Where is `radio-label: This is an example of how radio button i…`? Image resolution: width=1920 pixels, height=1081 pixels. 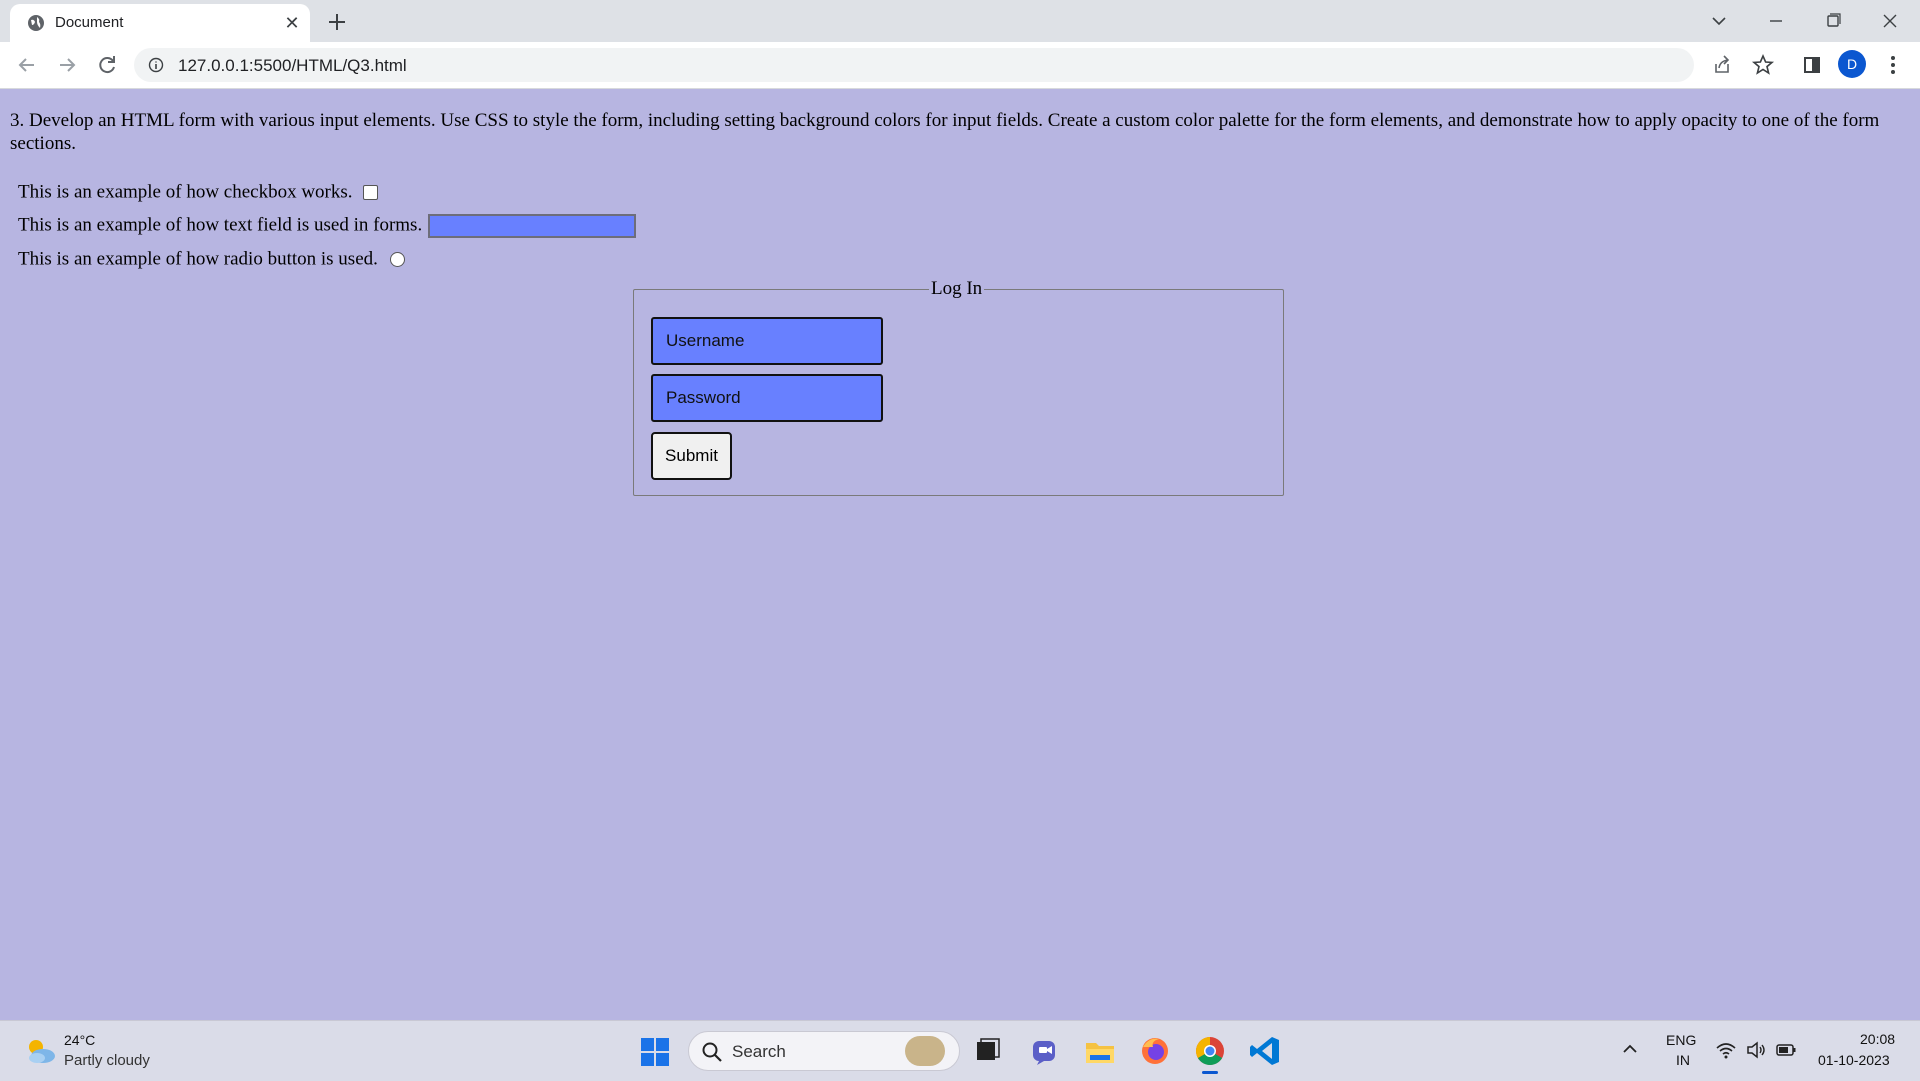 radio-label: This is an example of how radio button i… is located at coordinates (198, 259).